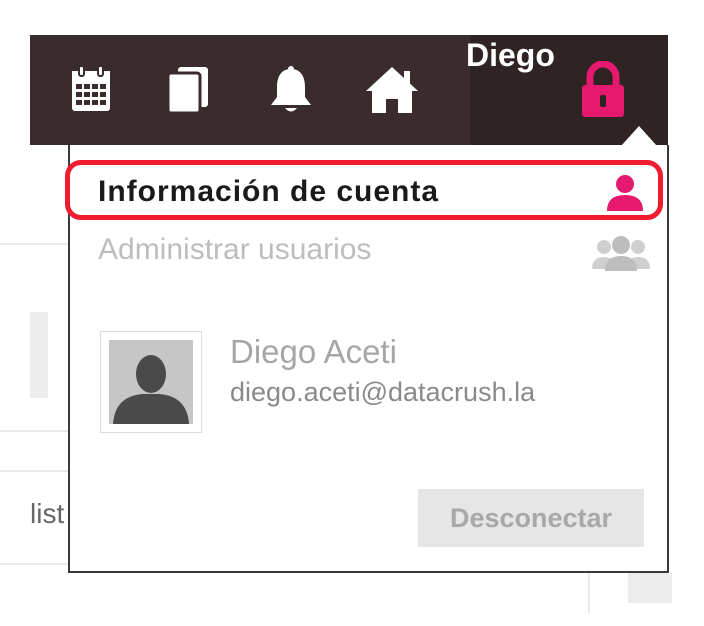  I want to click on lock-icon, so click(603, 90).